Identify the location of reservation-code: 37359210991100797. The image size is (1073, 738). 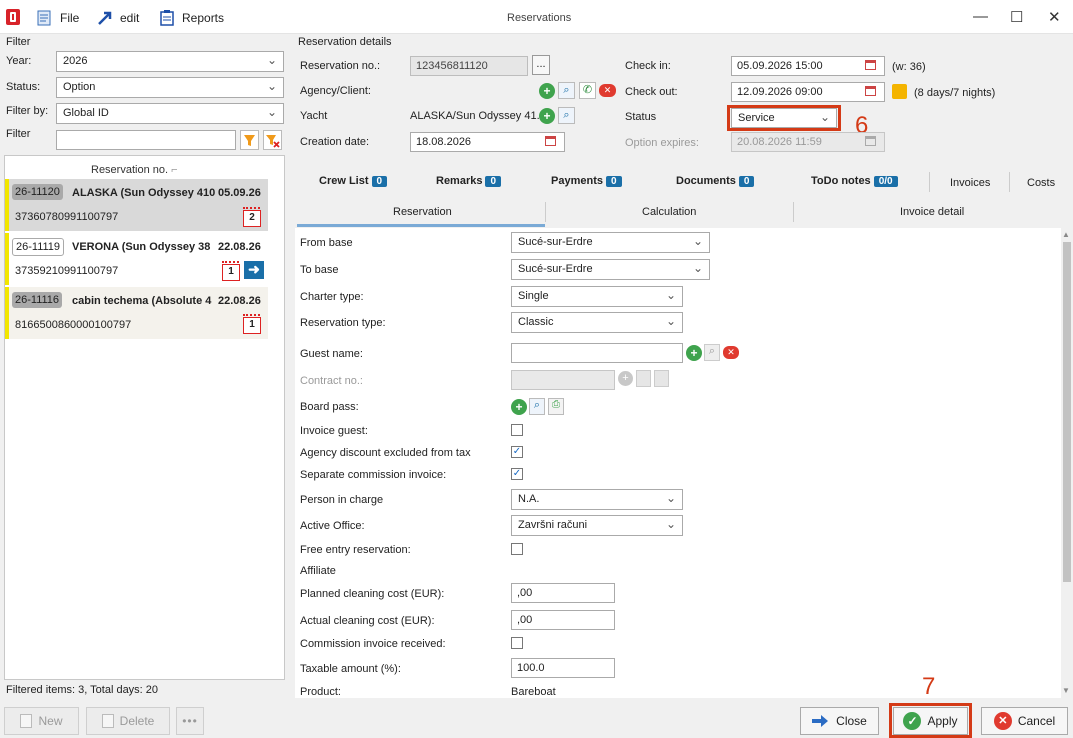
(67, 271).